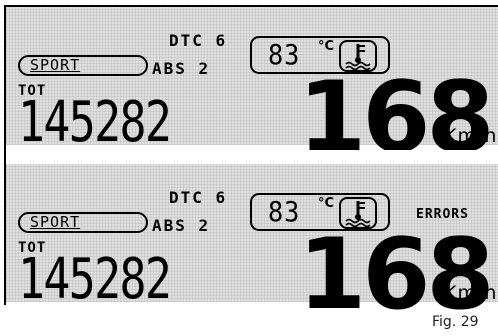 Image resolution: width=498 pixels, height=336 pixels. Describe the element at coordinates (455, 322) in the screenshot. I see `figure-caption: Fig. 29` at that location.